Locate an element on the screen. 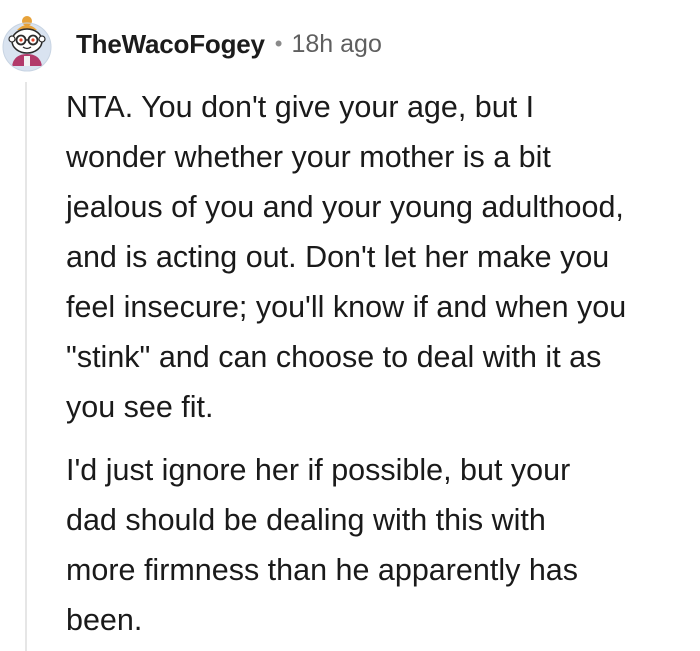  comment-timestamp: 18h ago is located at coordinates (336, 43).